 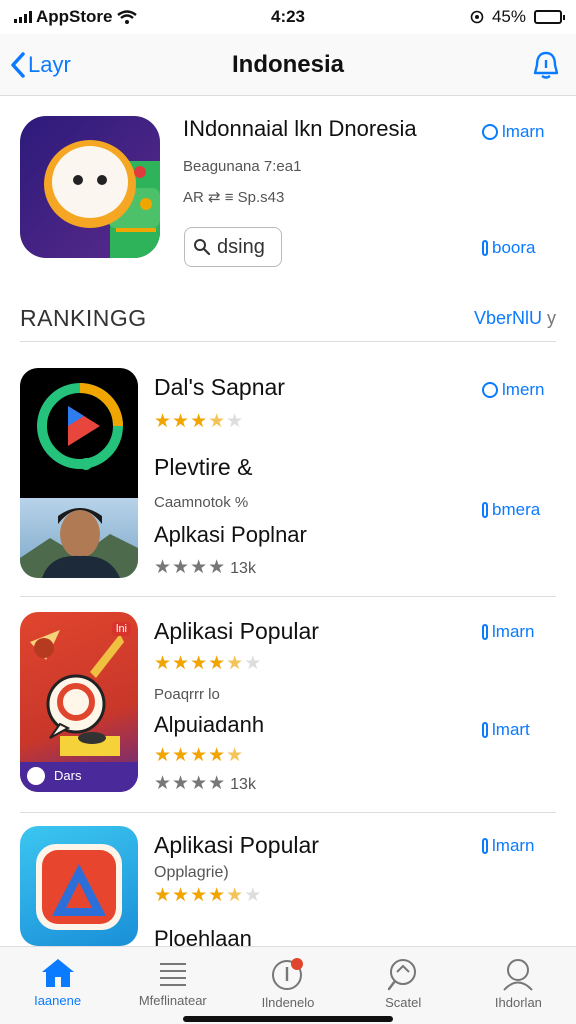 I want to click on featured-action-bottom-button: boora, so click(x=508, y=248).